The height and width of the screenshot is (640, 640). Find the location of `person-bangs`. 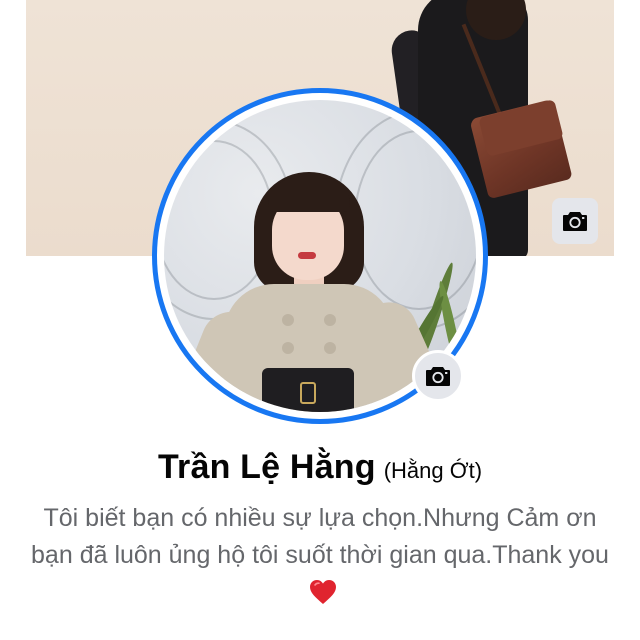

person-bangs is located at coordinates (309, 195).